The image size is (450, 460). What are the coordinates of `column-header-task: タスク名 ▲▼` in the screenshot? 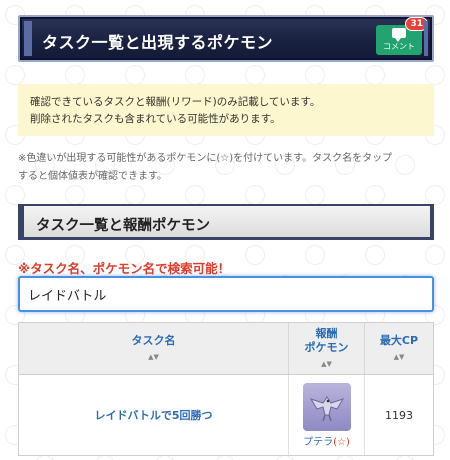 It's located at (154, 348).